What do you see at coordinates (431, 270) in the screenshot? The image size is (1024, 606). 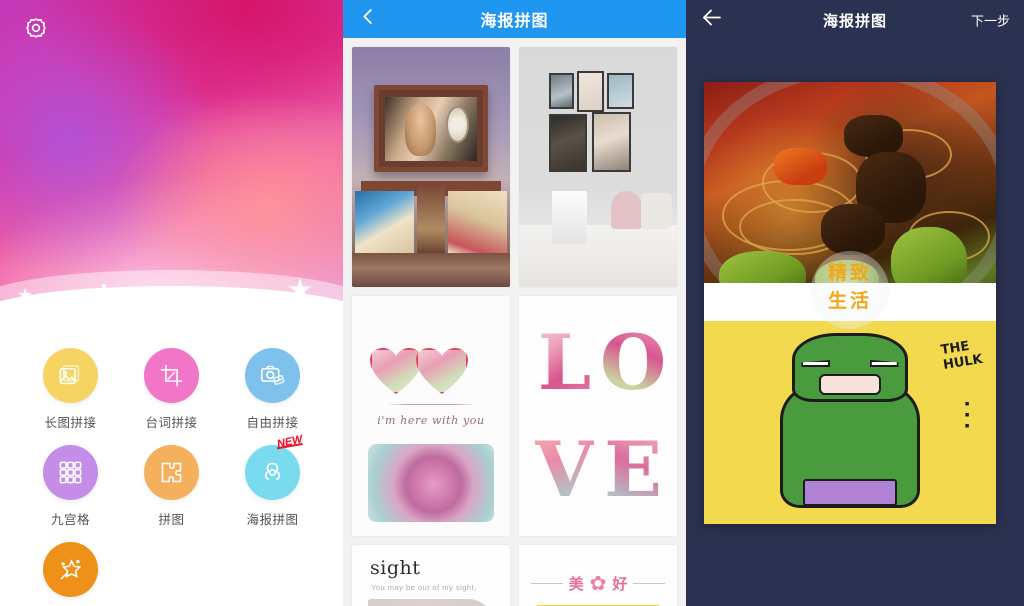 I see `floor` at bounding box center [431, 270].